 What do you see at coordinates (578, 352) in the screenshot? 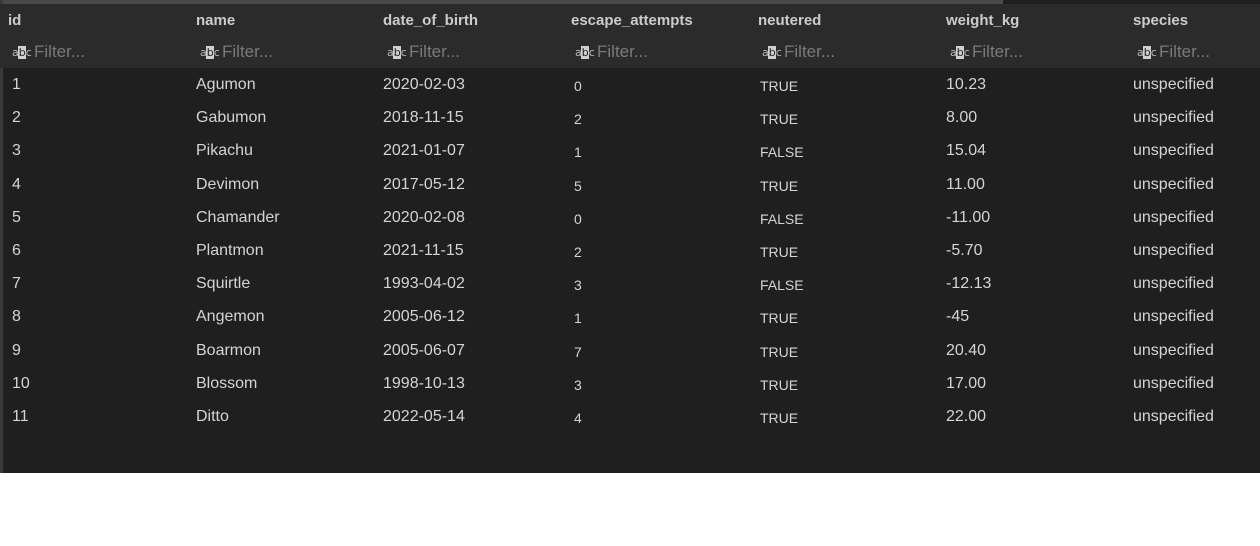
I see `cell-escape-attempts: 7` at bounding box center [578, 352].